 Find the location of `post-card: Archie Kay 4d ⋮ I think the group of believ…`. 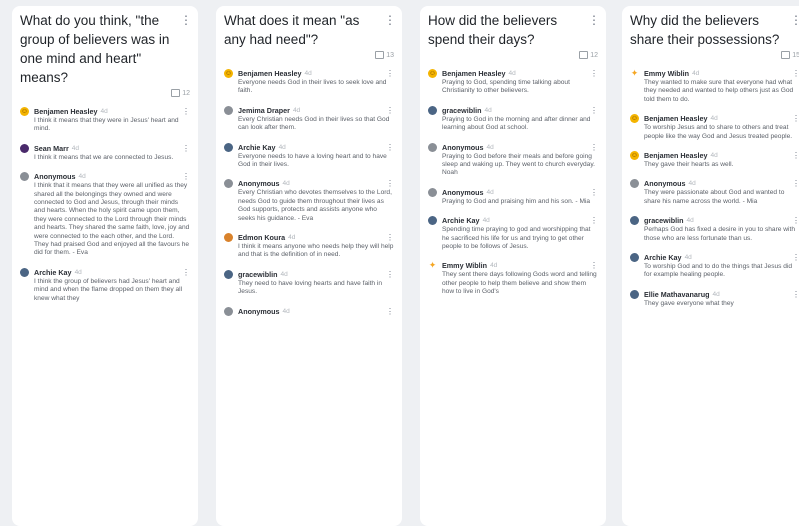

post-card: Archie Kay 4d ⋮ I think the group of believ… is located at coordinates (105, 284).